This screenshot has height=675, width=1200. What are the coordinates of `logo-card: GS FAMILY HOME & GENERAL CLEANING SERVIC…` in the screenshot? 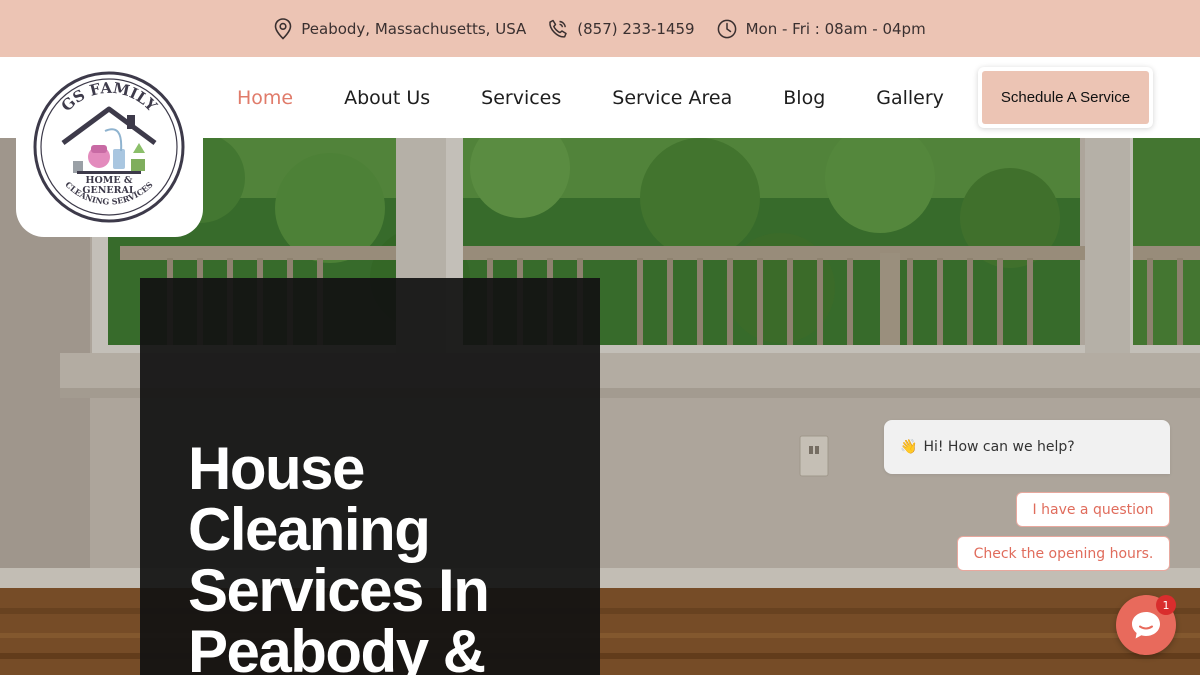 It's located at (109, 148).